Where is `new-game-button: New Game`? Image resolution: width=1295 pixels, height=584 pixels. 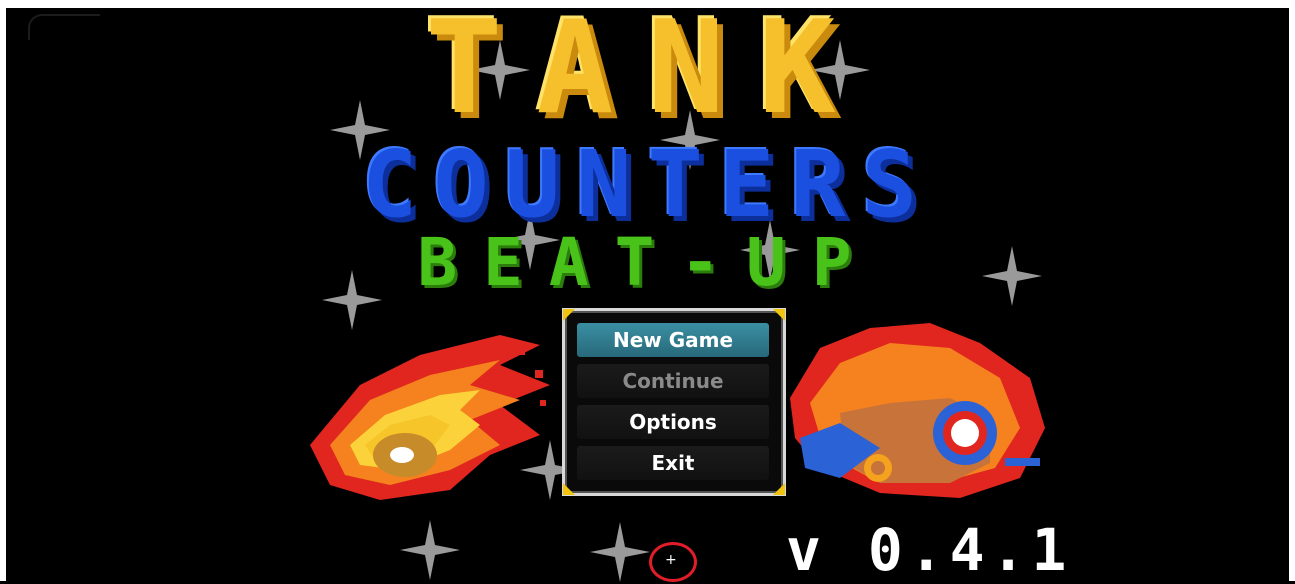
new-game-button: New Game is located at coordinates (673, 340).